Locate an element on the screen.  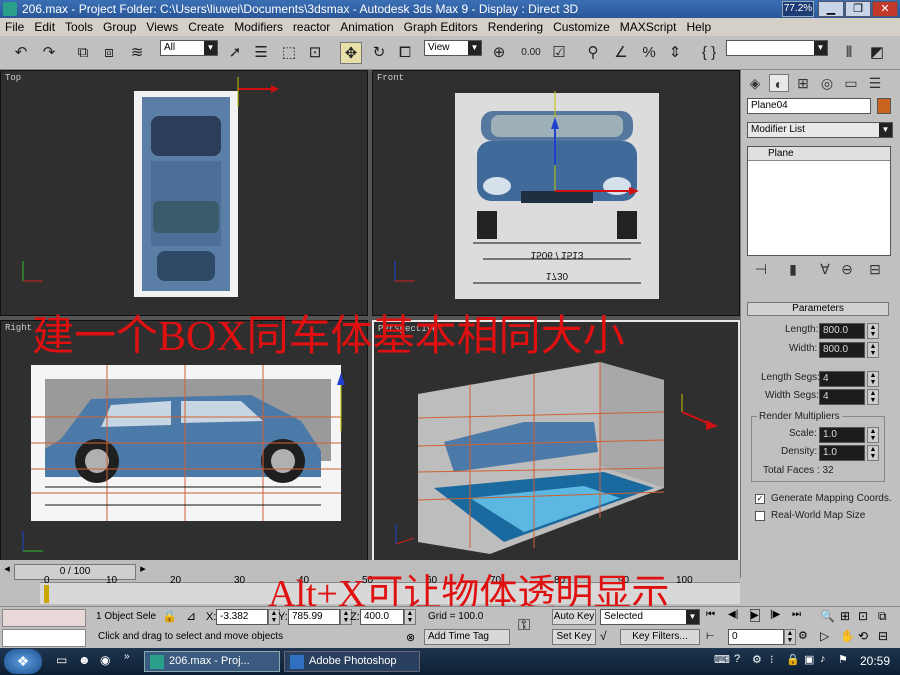
menu-group: Group is located at coordinates (119, 27).